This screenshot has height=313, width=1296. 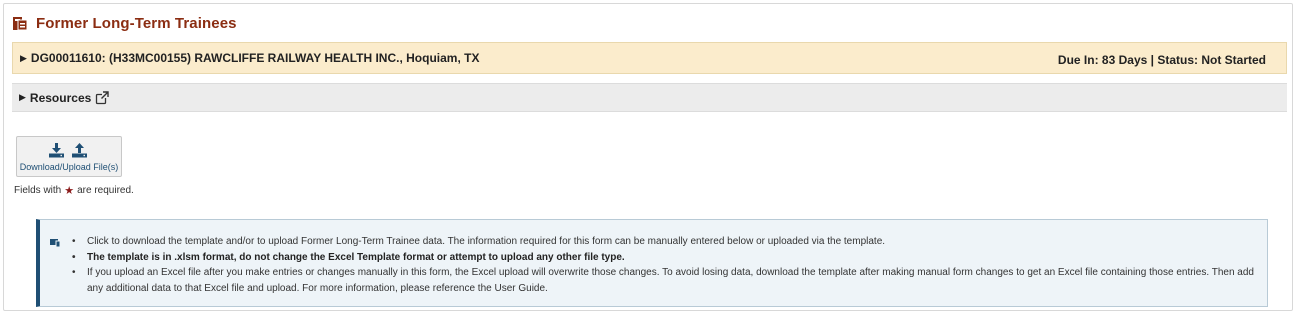 What do you see at coordinates (38, 190) in the screenshot?
I see `required-note-prefix: Fields with` at bounding box center [38, 190].